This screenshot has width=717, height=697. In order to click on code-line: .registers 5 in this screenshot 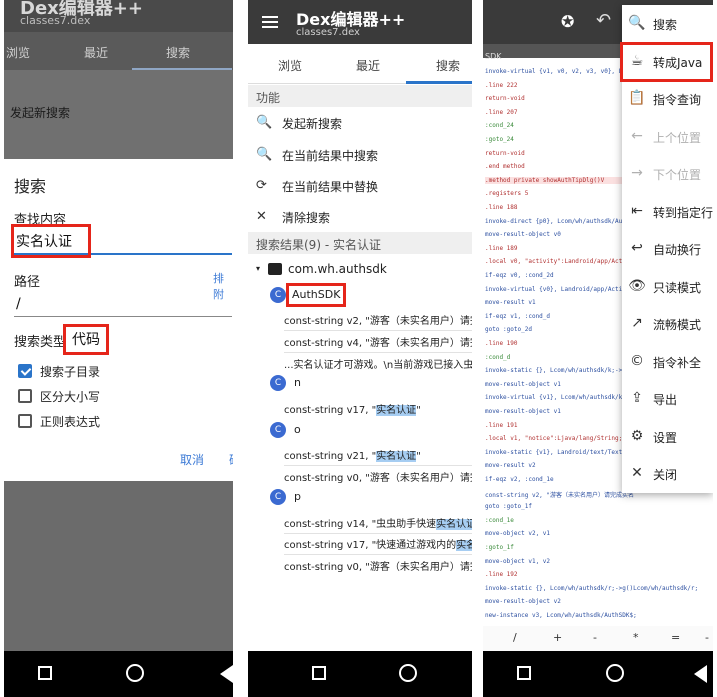, I will do `click(507, 194)`.